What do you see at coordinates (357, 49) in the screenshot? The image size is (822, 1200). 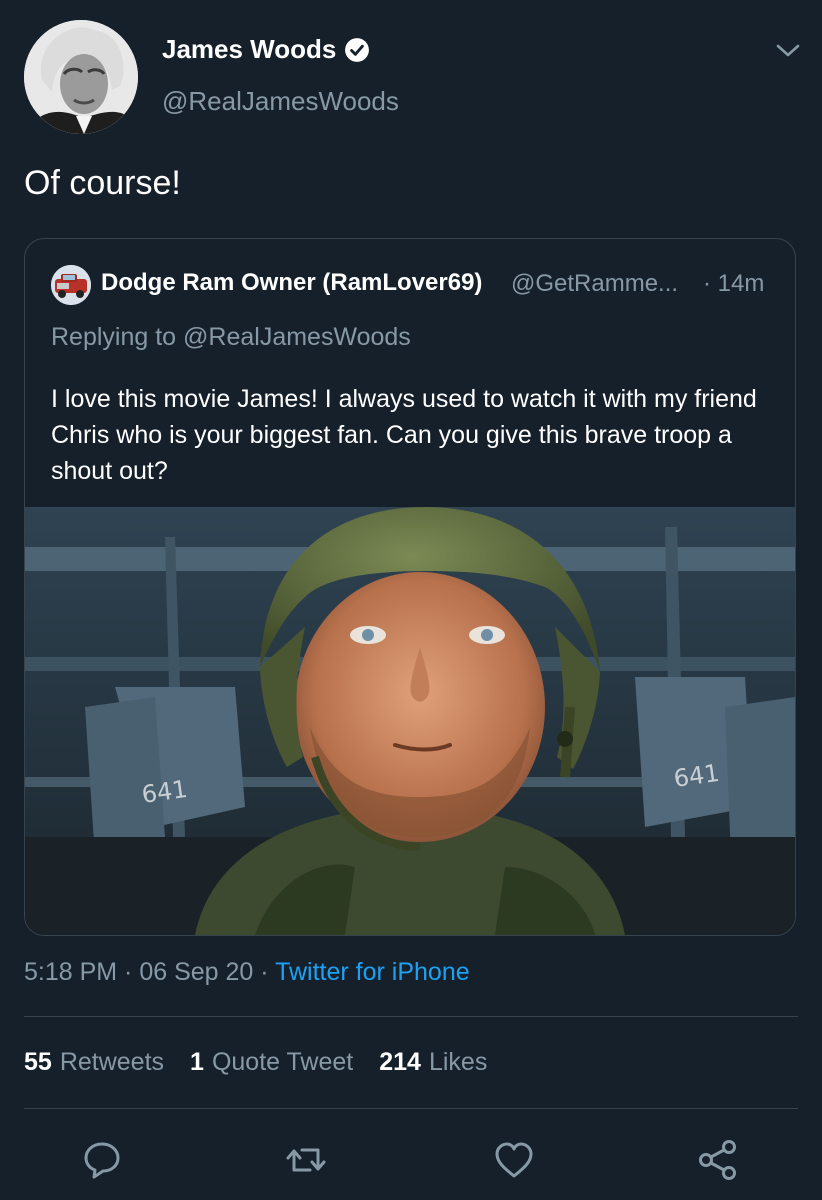 I see `verified-badge-icon` at bounding box center [357, 49].